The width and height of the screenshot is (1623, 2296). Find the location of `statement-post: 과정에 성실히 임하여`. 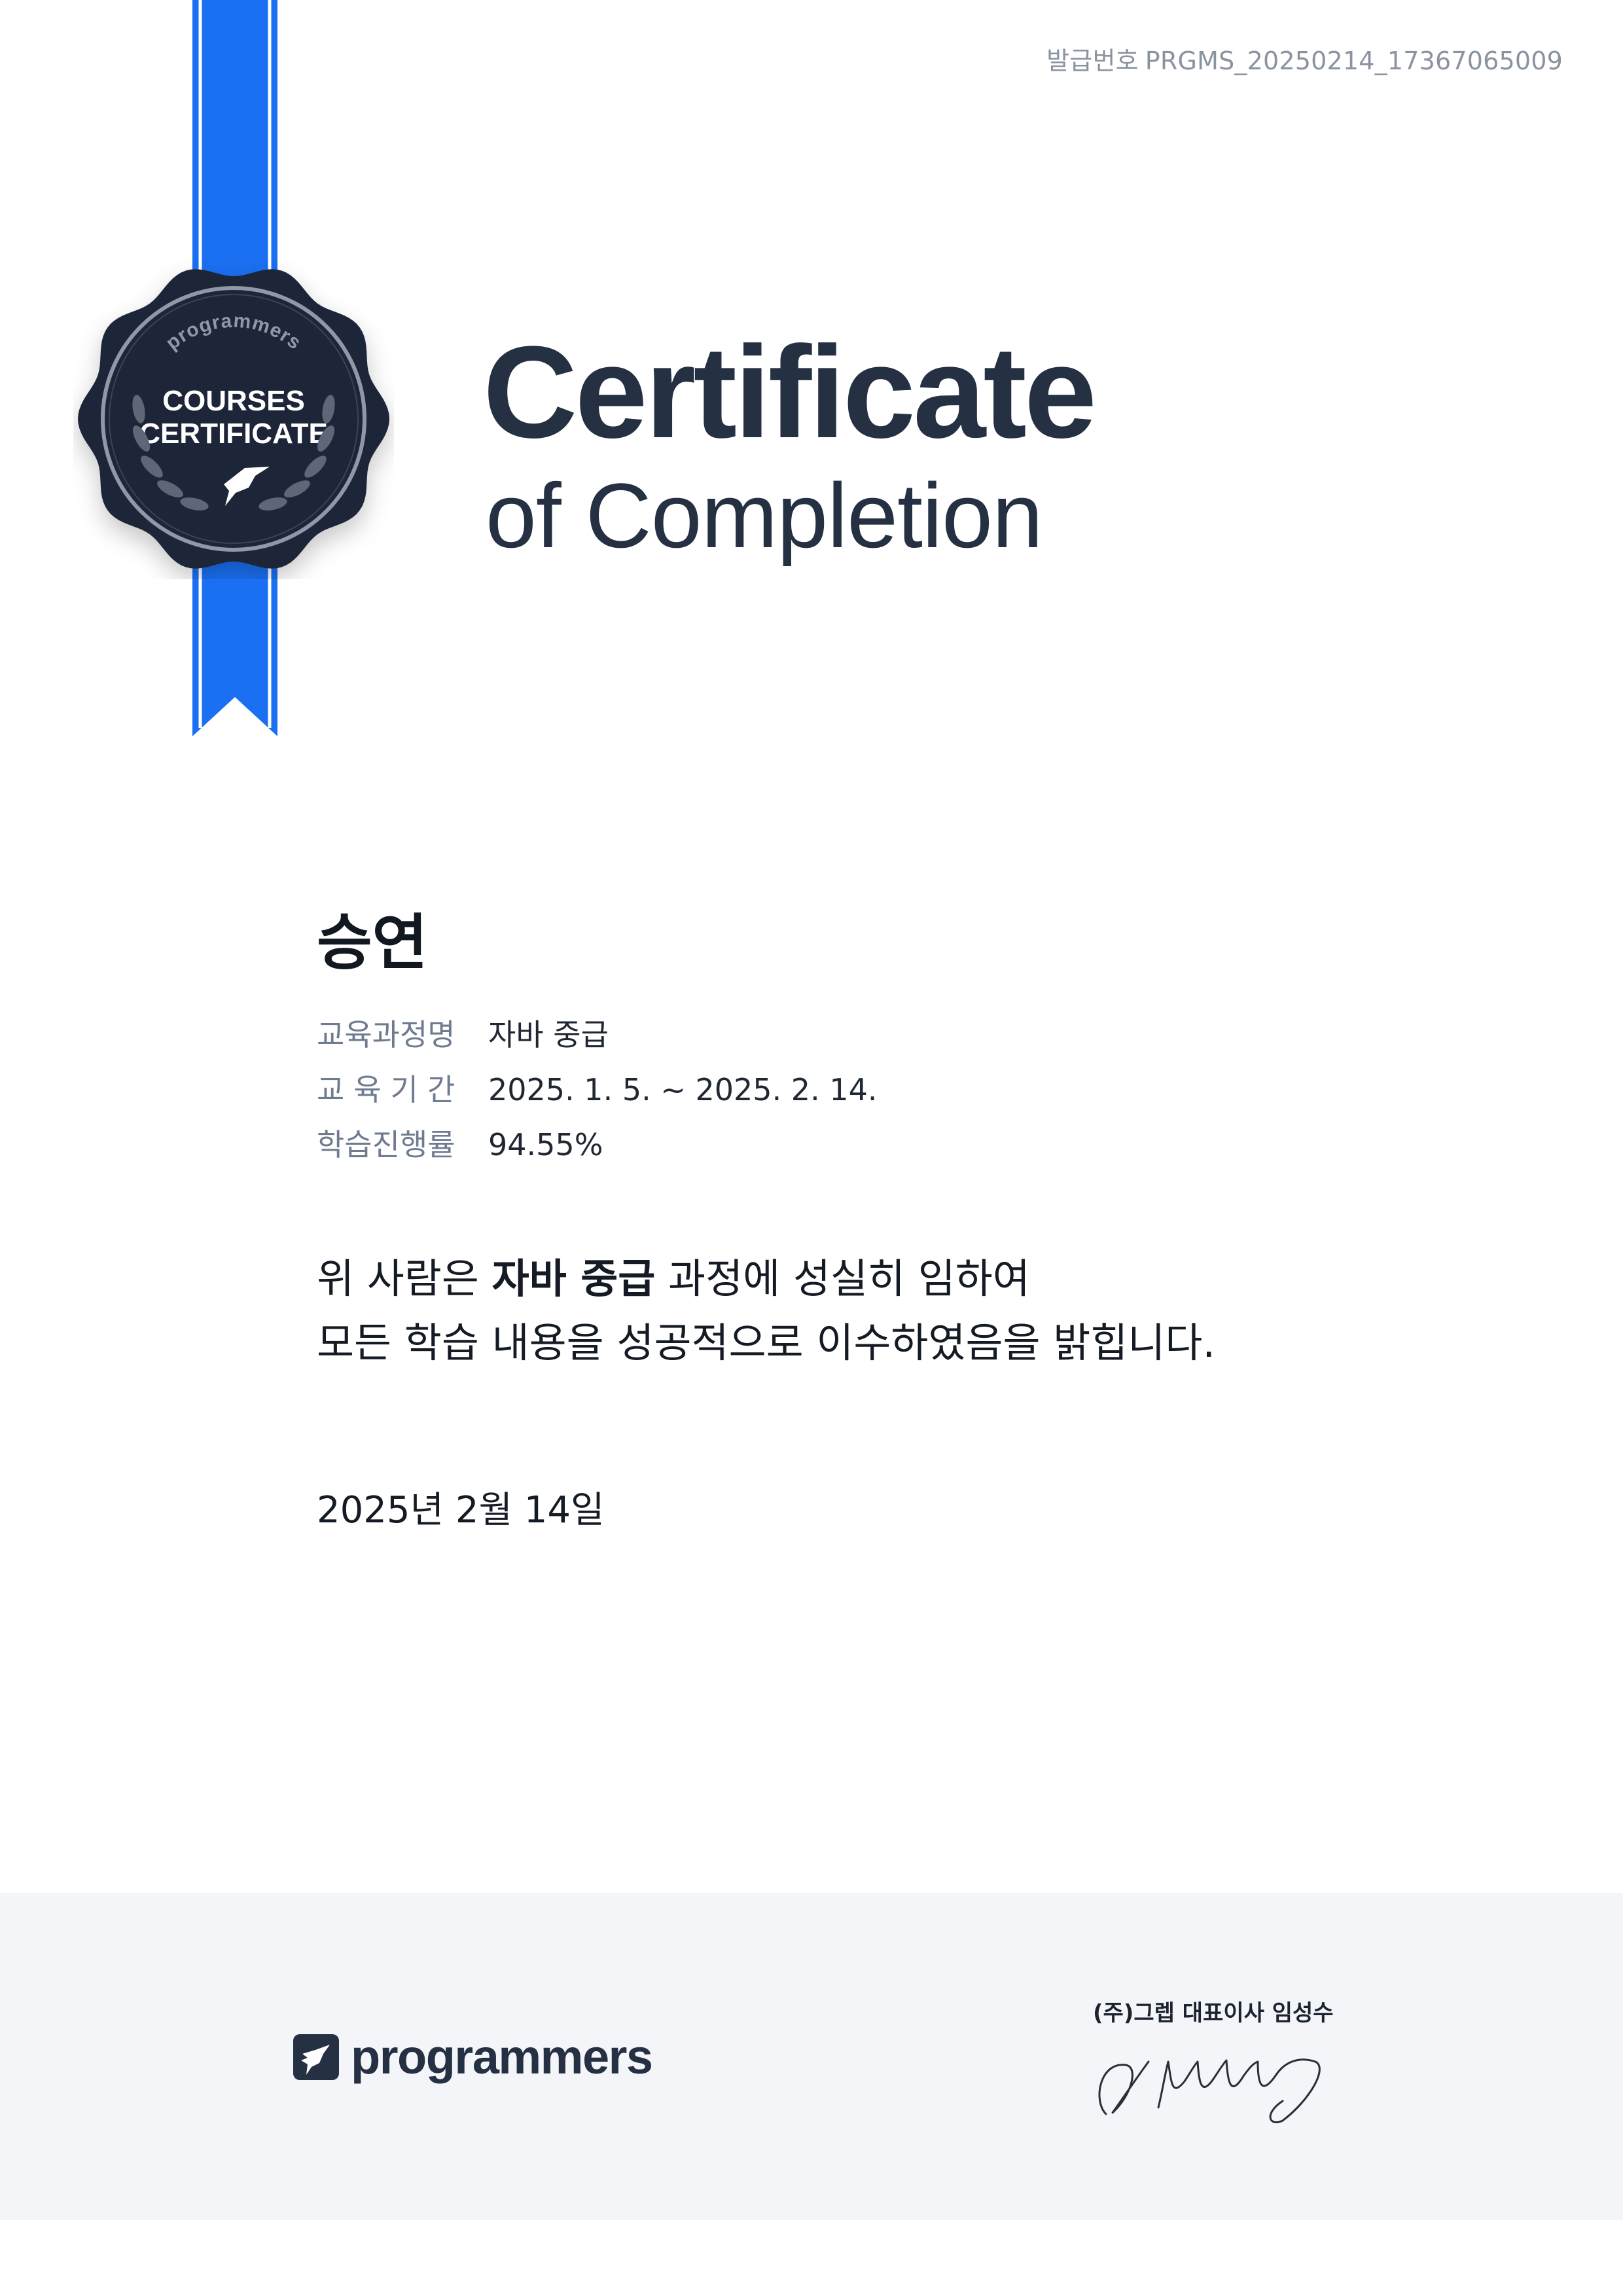

statement-post: 과정에 성실히 임하여 is located at coordinates (842, 1278).